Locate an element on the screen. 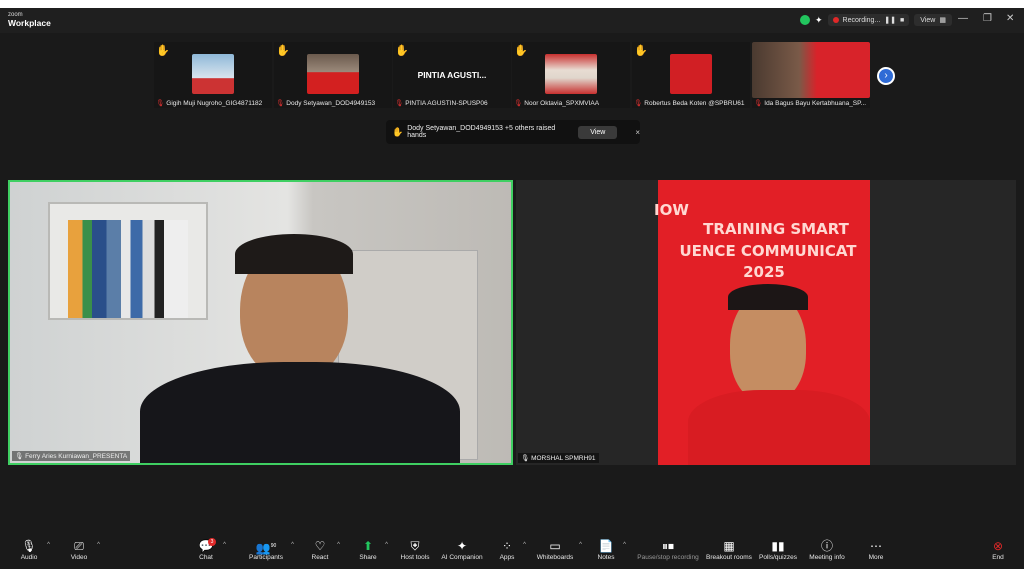 Image resolution: width=1024 pixels, height=576 pixels. view-label: View is located at coordinates (928, 20).